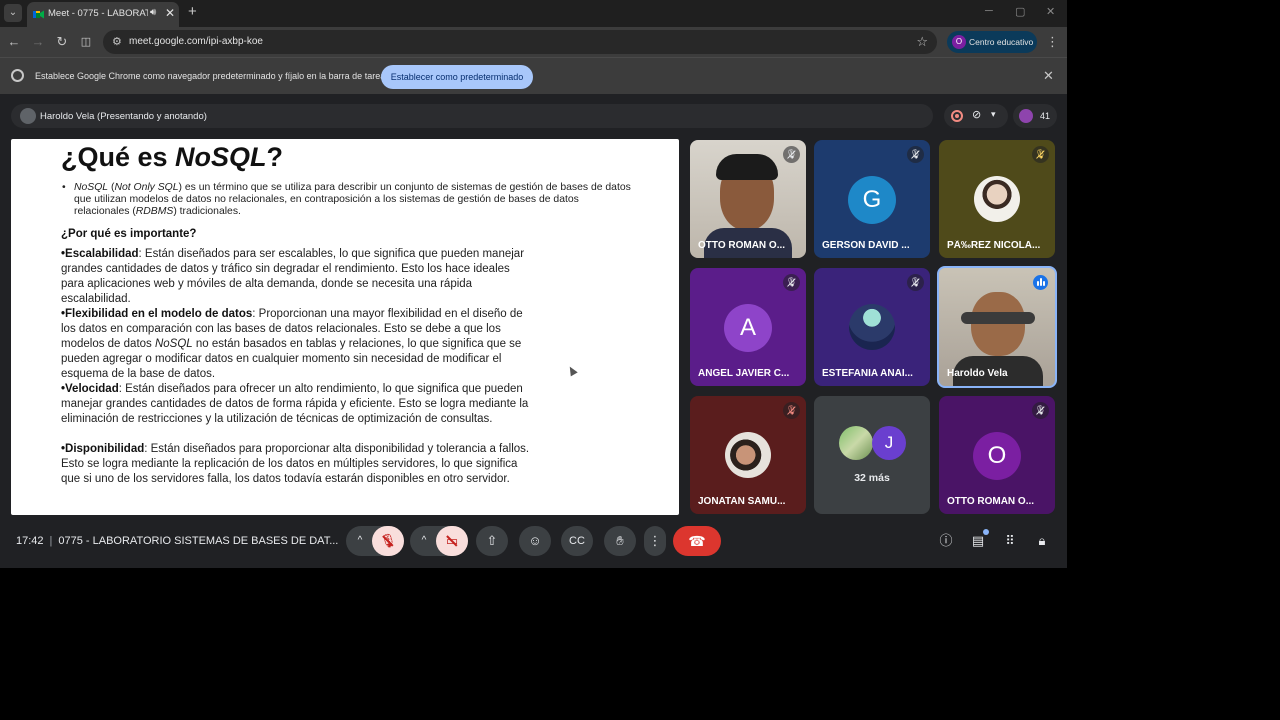 Image resolution: width=1280 pixels, height=720 pixels. I want to click on more-participants-label: 32 más, so click(872, 478).